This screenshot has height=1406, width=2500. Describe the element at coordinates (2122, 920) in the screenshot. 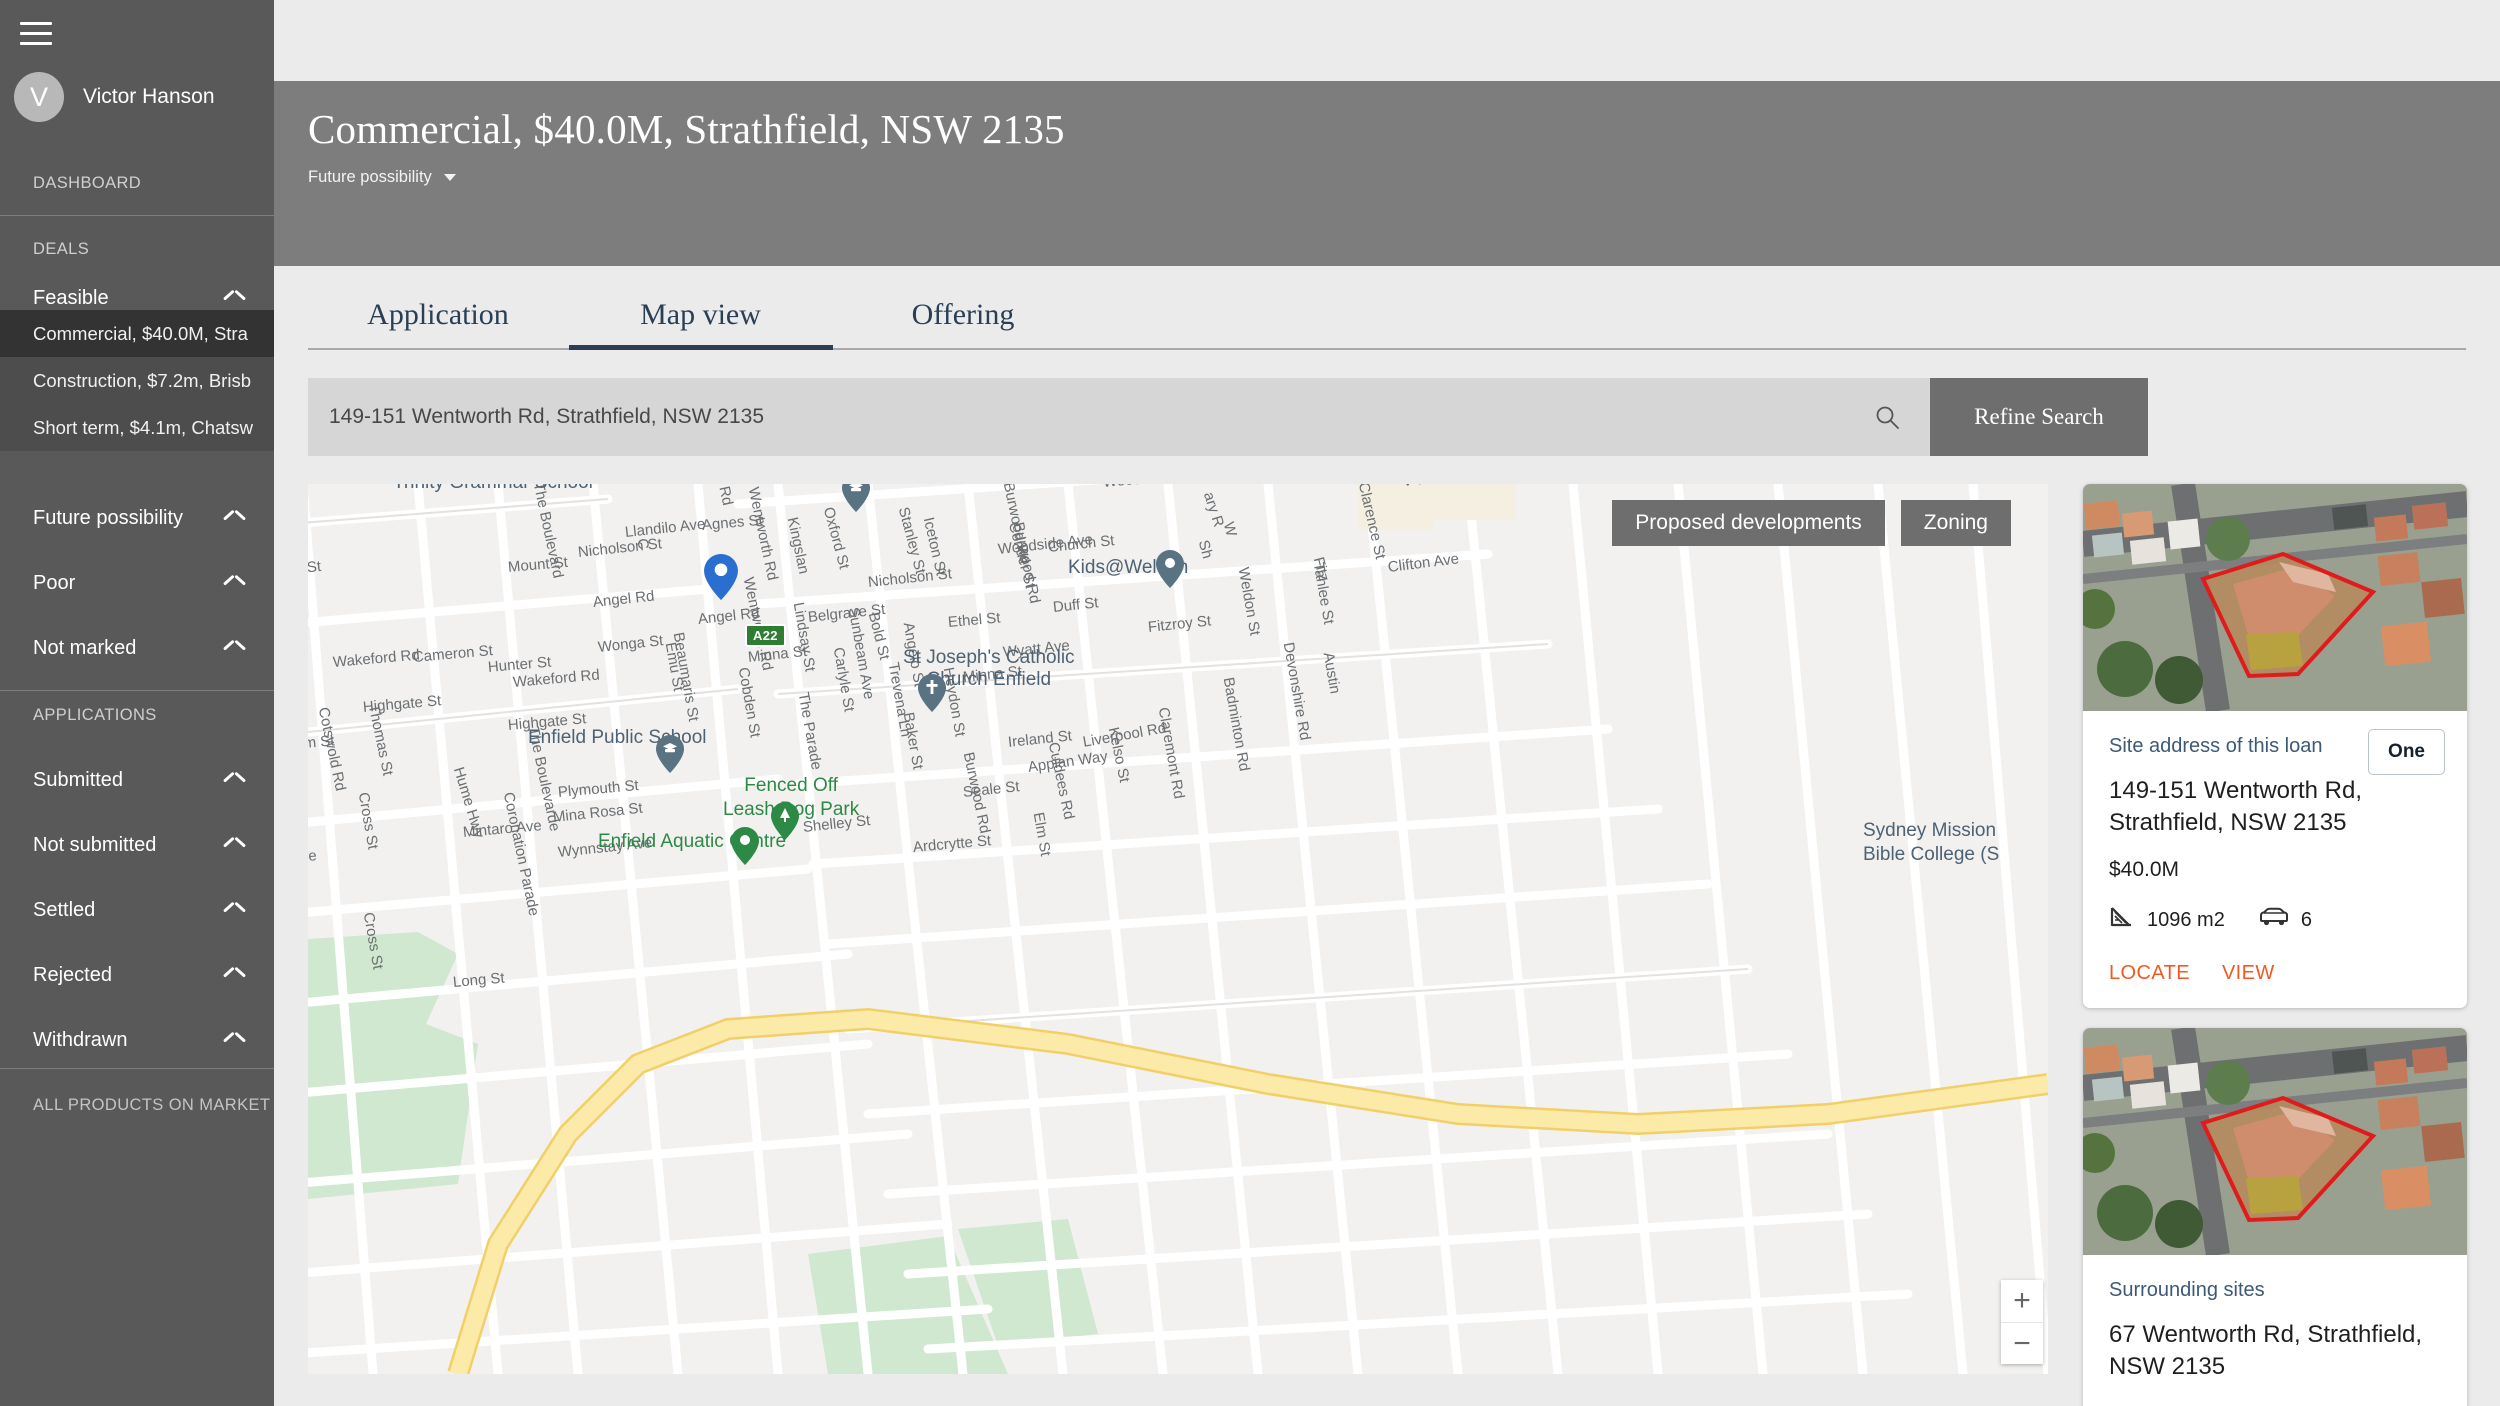

I see `area-ruler-icon` at that location.